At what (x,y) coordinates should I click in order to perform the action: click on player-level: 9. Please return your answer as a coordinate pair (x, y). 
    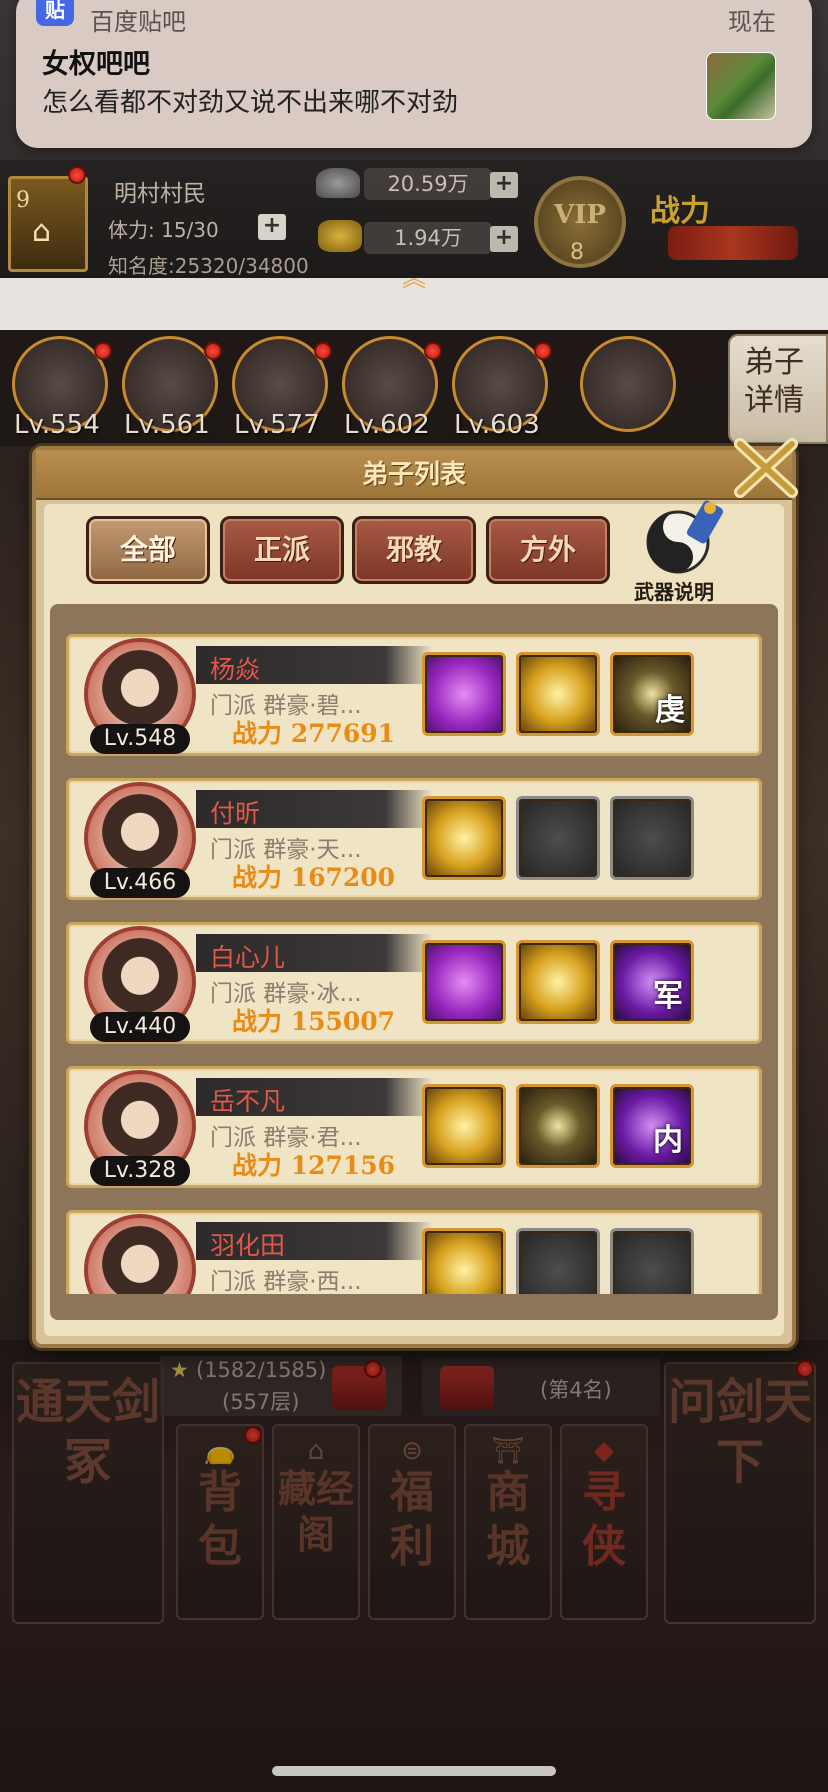
    Looking at the image, I should click on (23, 200).